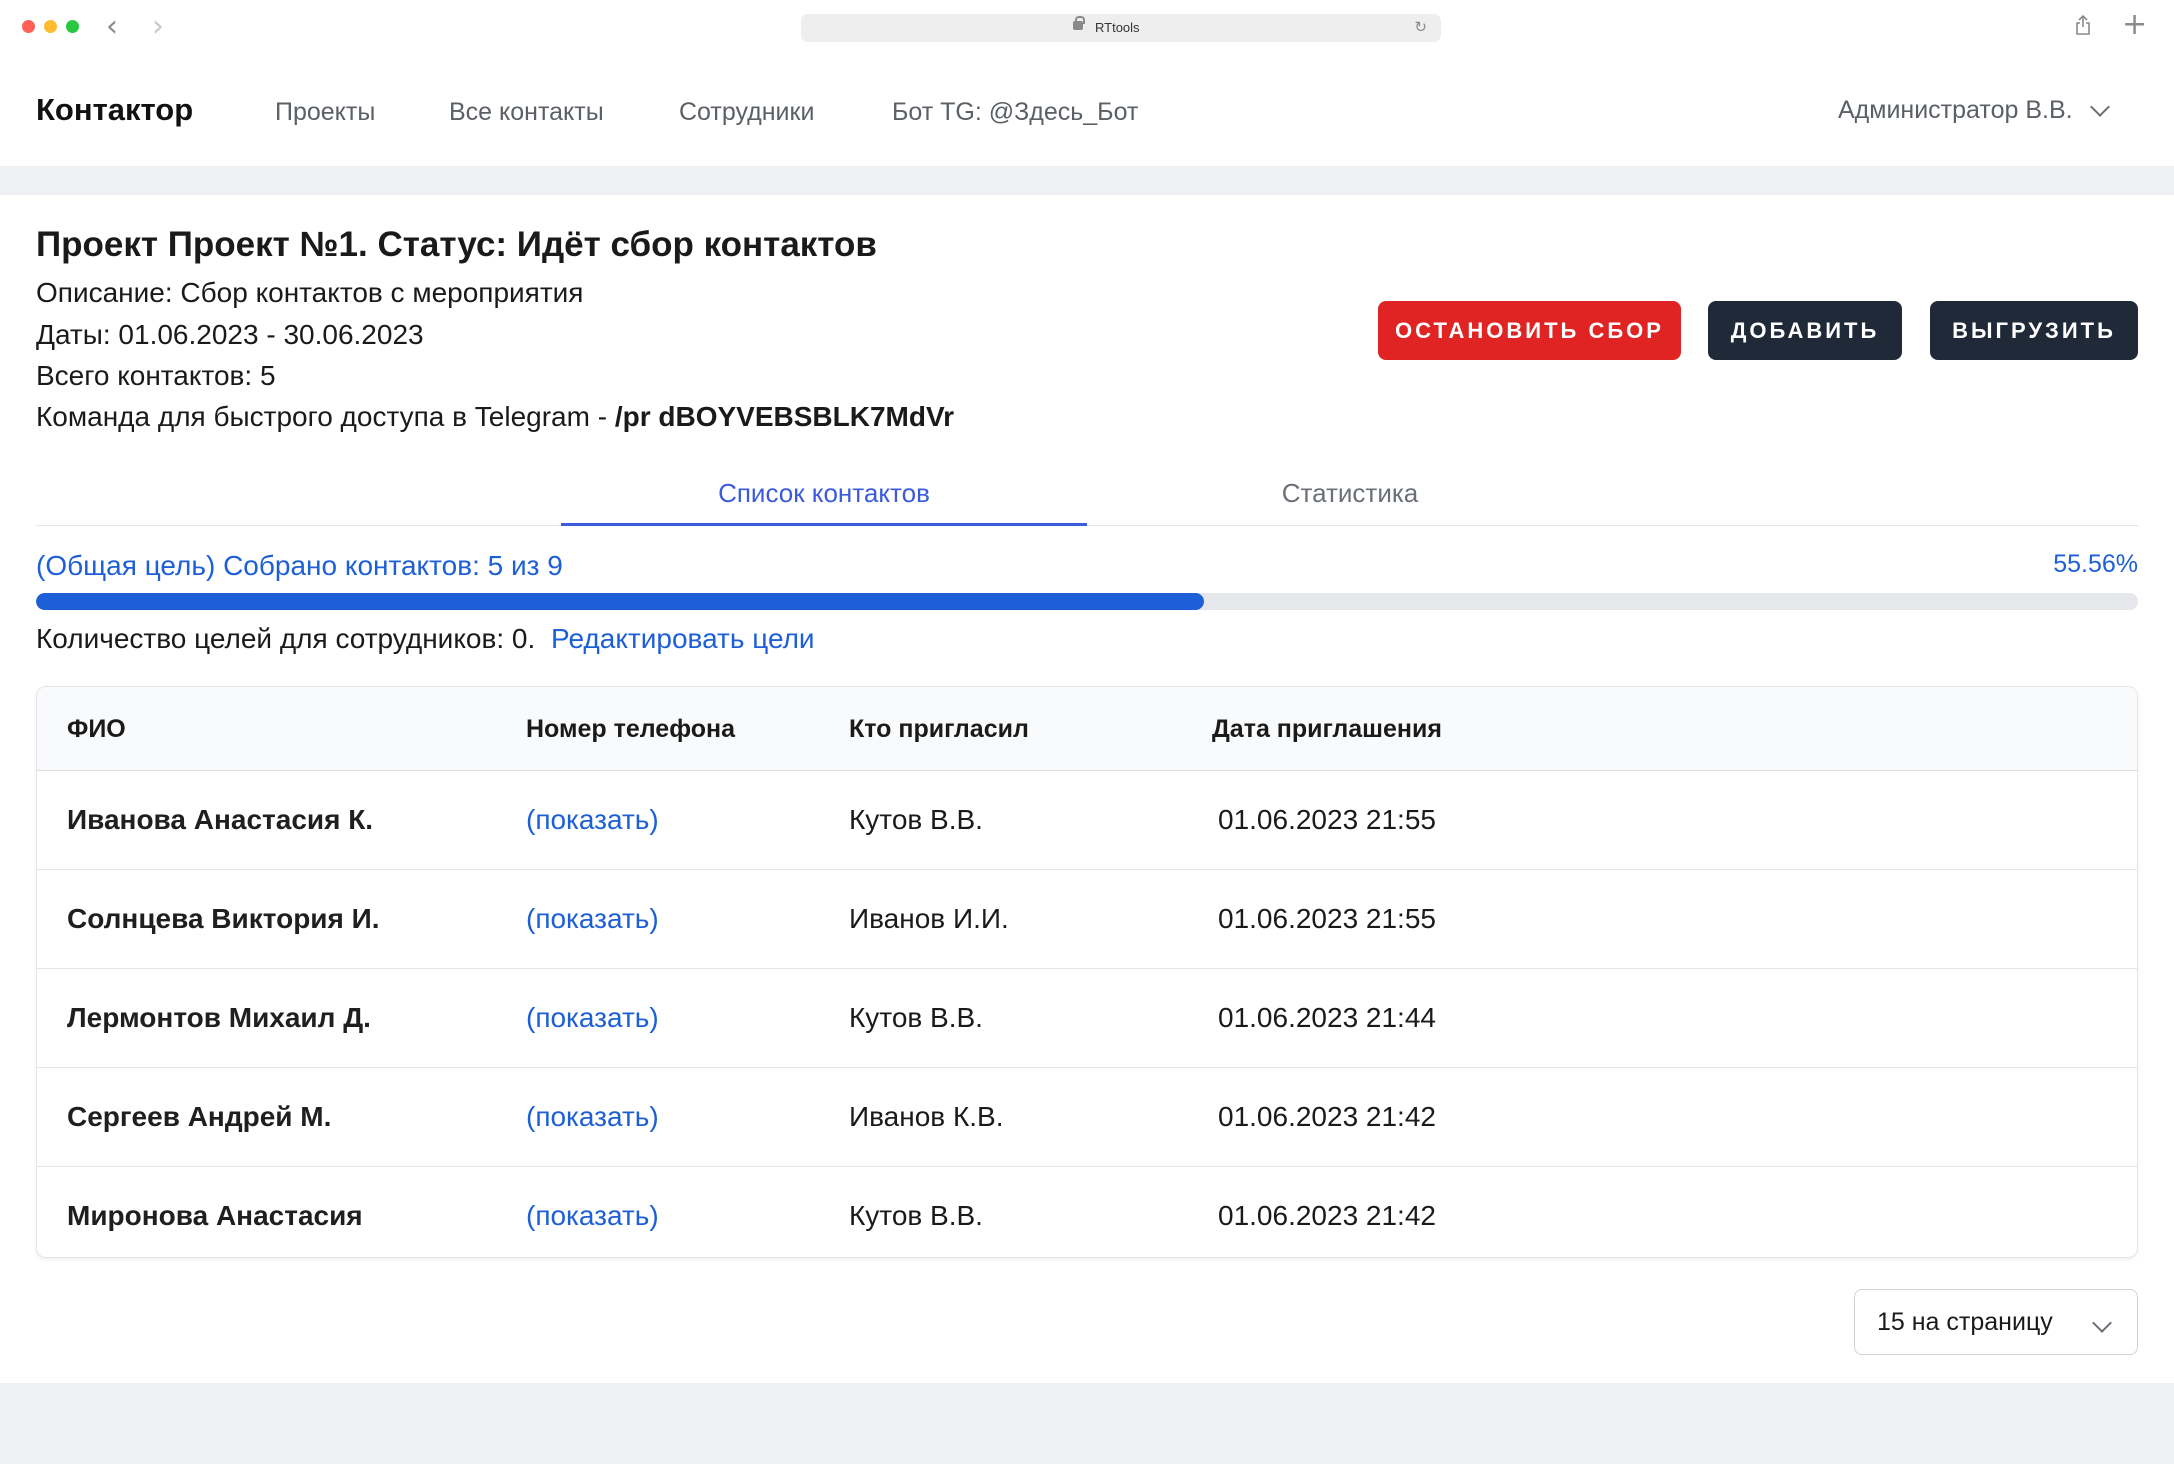 This screenshot has width=2174, height=1464. Describe the element at coordinates (630, 729) in the screenshot. I see `column-header-phone: Номер телефона` at that location.